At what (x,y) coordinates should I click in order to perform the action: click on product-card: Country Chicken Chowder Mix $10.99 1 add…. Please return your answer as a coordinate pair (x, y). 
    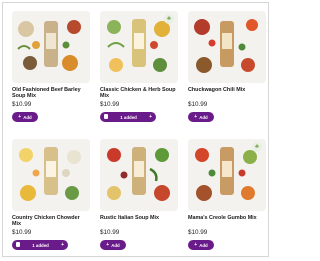
    Looking at the image, I should click on (51, 200).